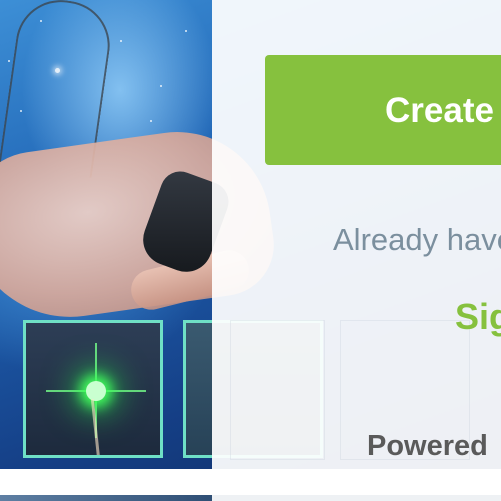  What do you see at coordinates (417, 239) in the screenshot?
I see `already-have-account-text: Already have` at bounding box center [417, 239].